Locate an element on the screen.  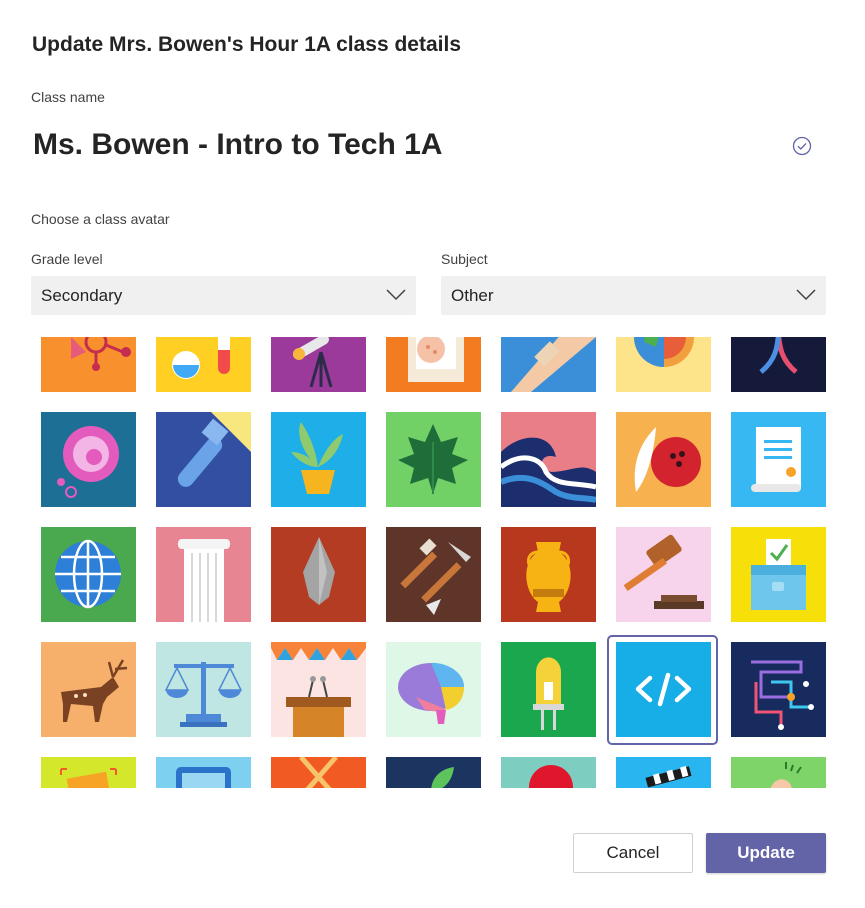
tools-icon is located at coordinates (433, 574).